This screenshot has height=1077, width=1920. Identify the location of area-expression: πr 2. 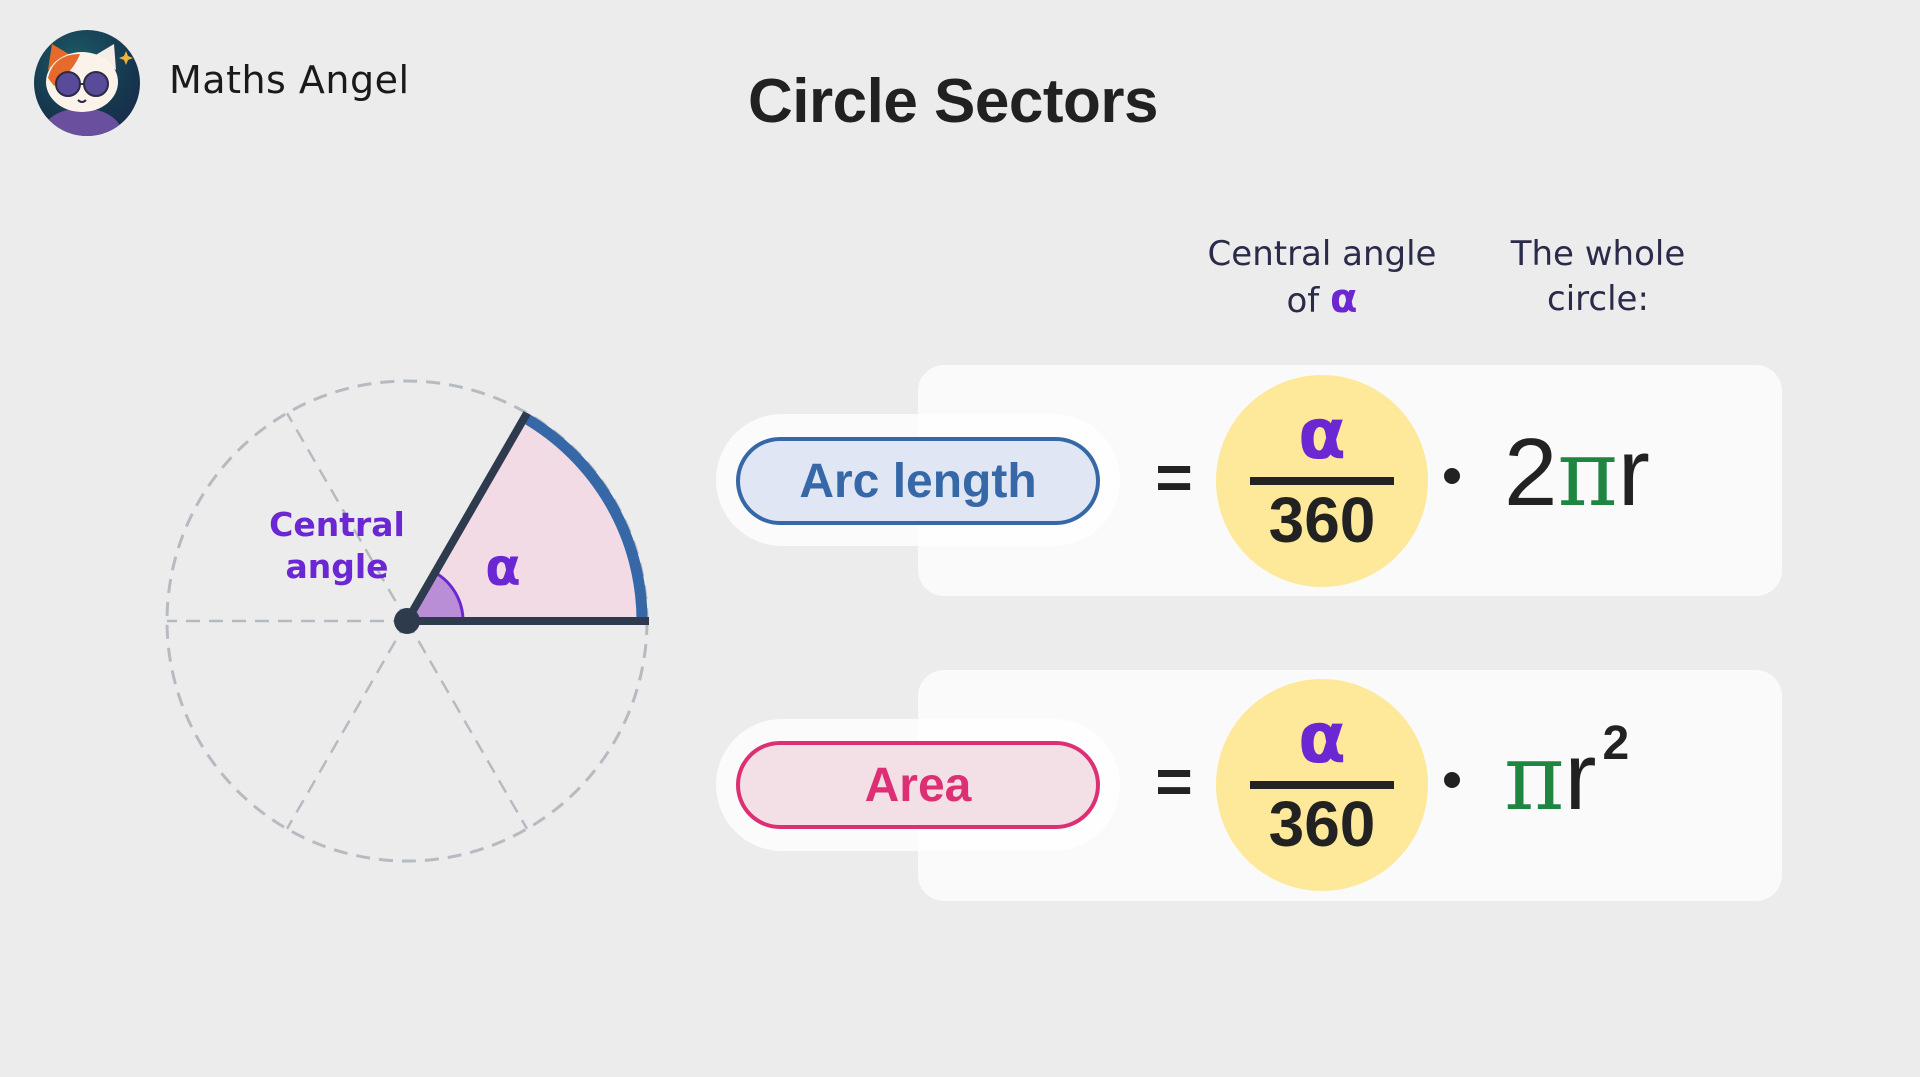
(1566, 774).